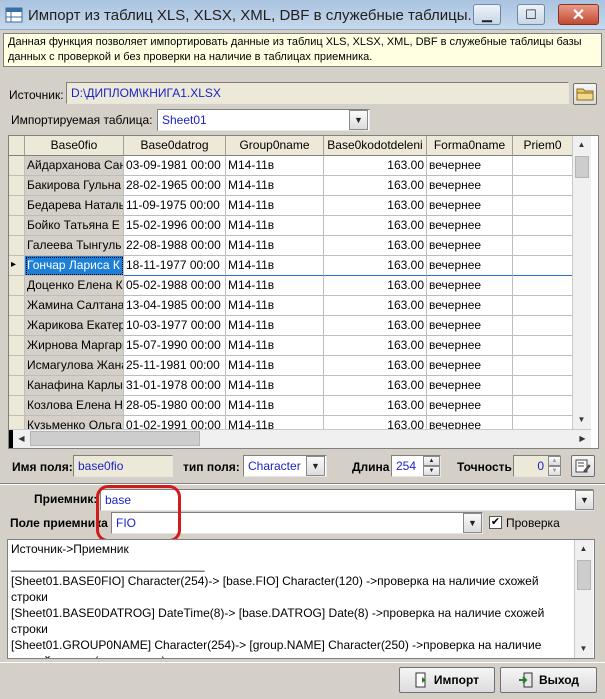  What do you see at coordinates (263, 120) in the screenshot?
I see `import-table-select: Sheet01` at bounding box center [263, 120].